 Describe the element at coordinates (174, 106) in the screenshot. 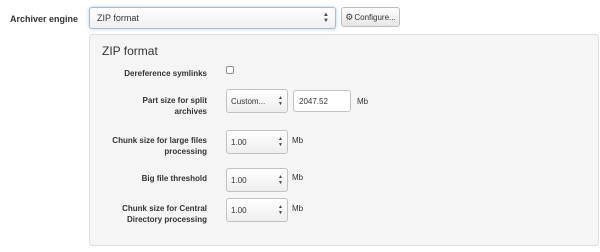

I see `part-size-label: Part size for split archives` at that location.